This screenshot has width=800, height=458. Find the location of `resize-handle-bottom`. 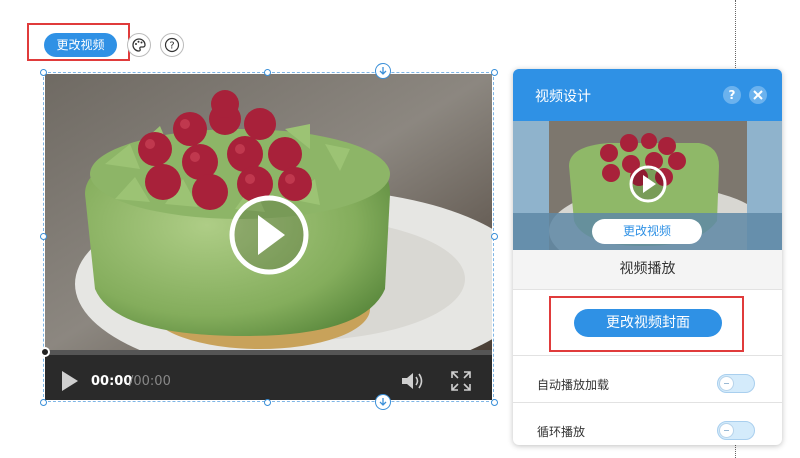

resize-handle-bottom is located at coordinates (267, 402).